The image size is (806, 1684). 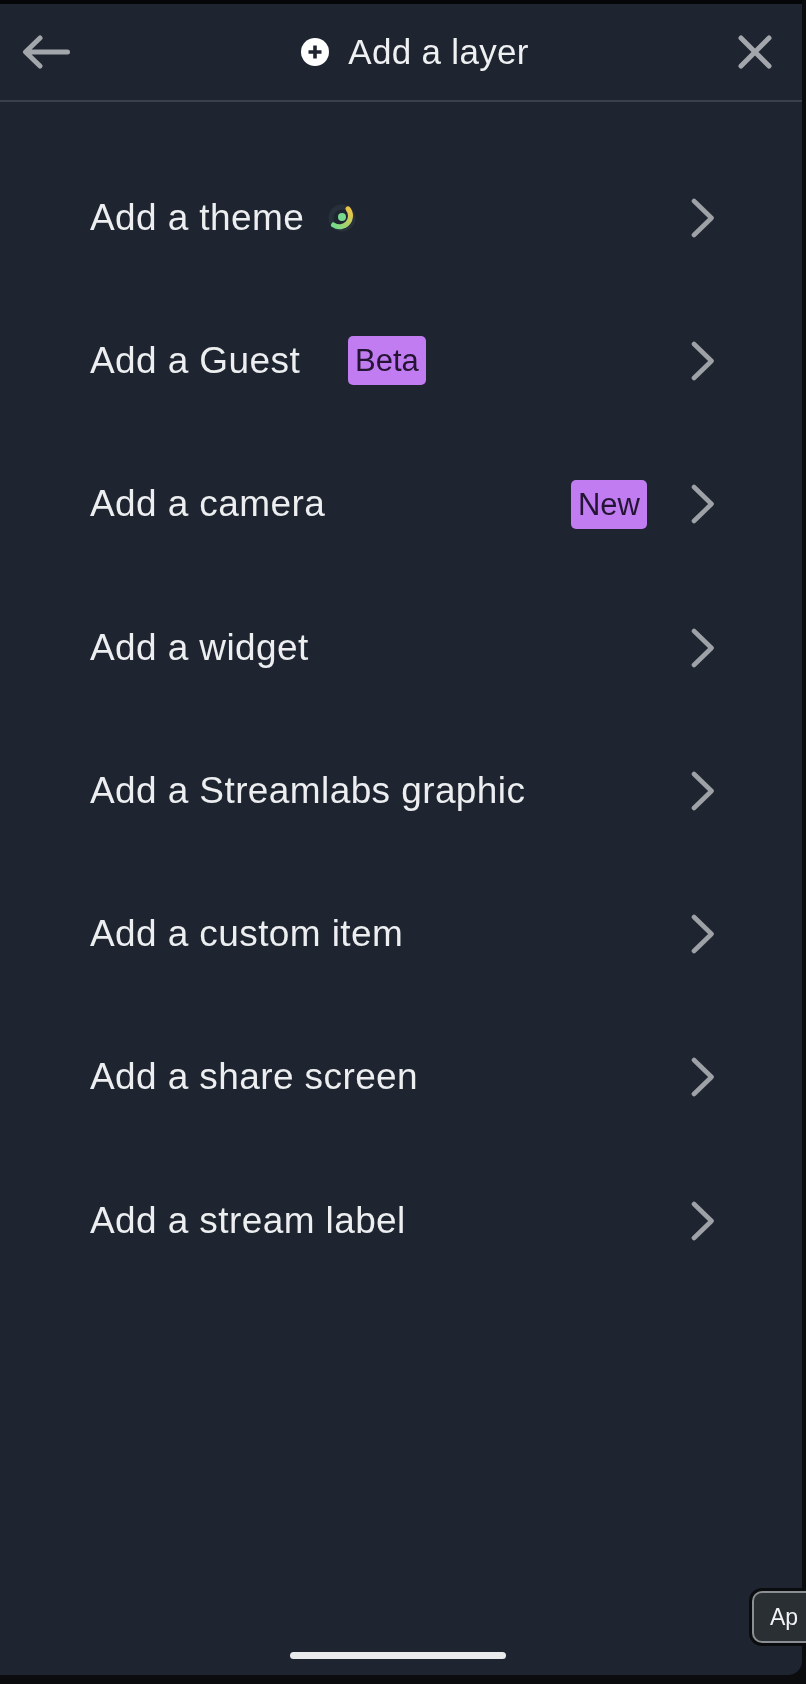 I want to click on header-title: Add a layer, so click(x=438, y=52).